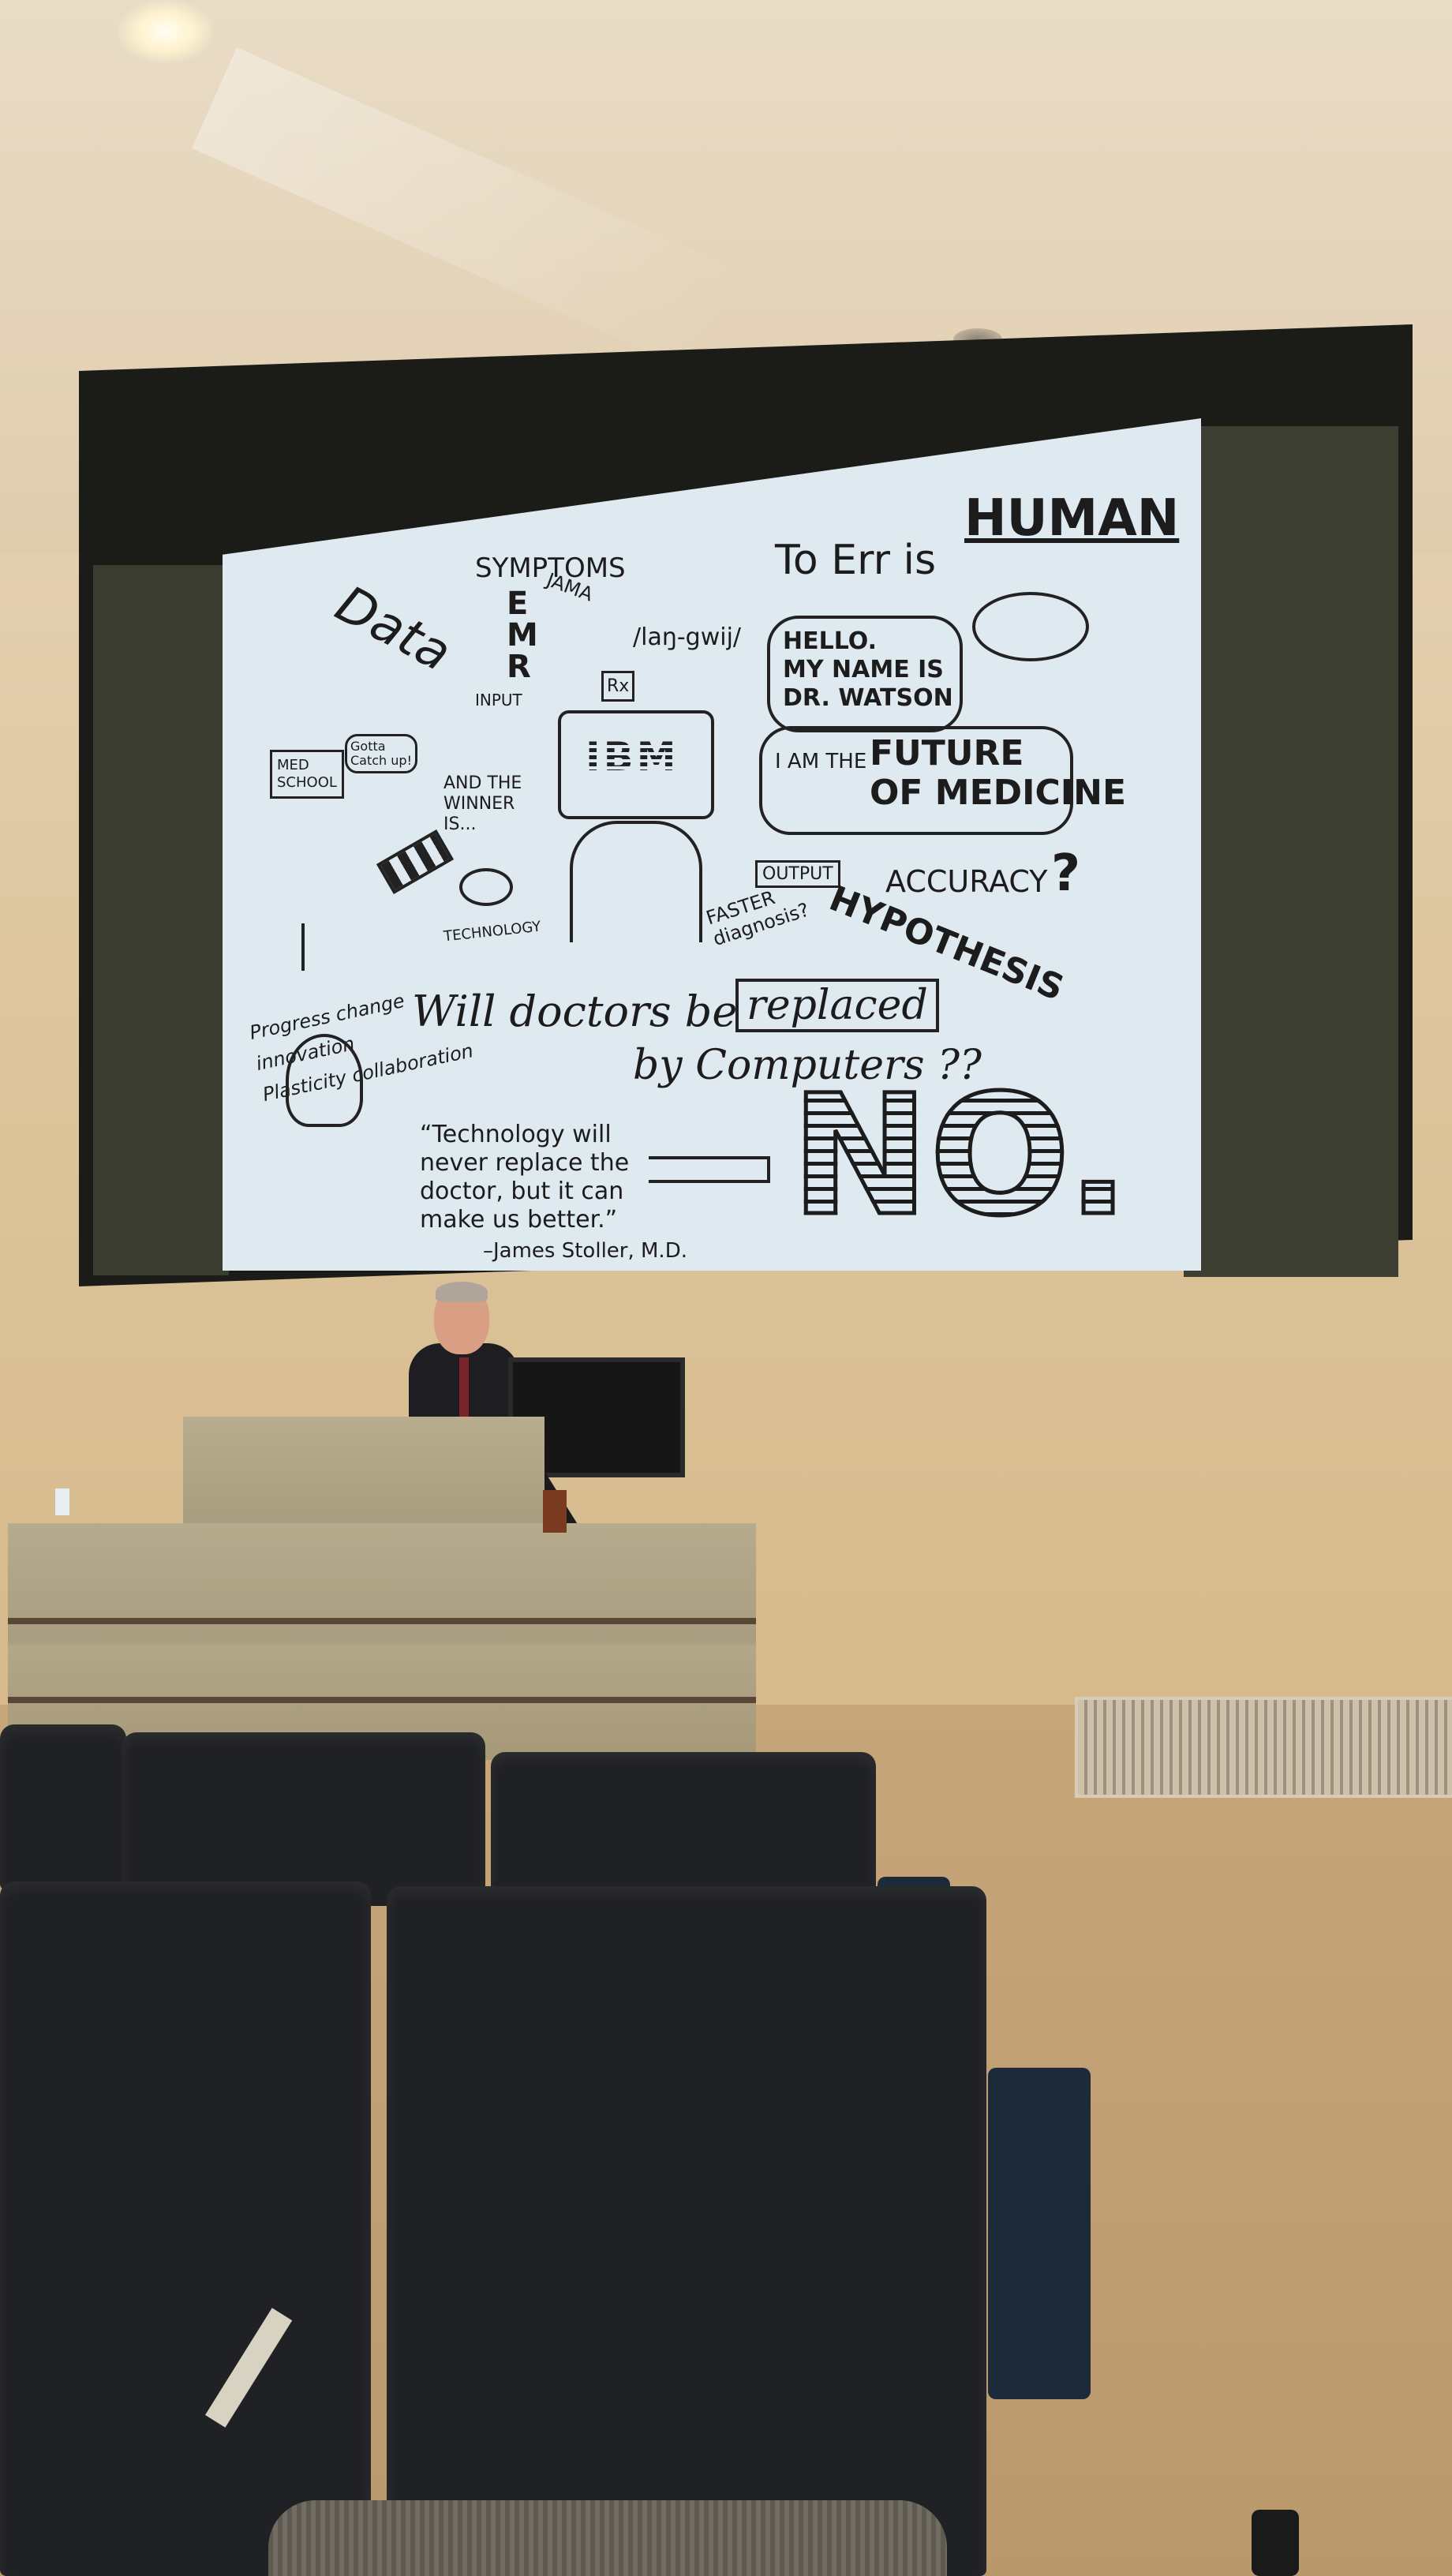 The width and height of the screenshot is (1452, 2576). Describe the element at coordinates (555, 1511) in the screenshot. I see `coffee-cup` at that location.